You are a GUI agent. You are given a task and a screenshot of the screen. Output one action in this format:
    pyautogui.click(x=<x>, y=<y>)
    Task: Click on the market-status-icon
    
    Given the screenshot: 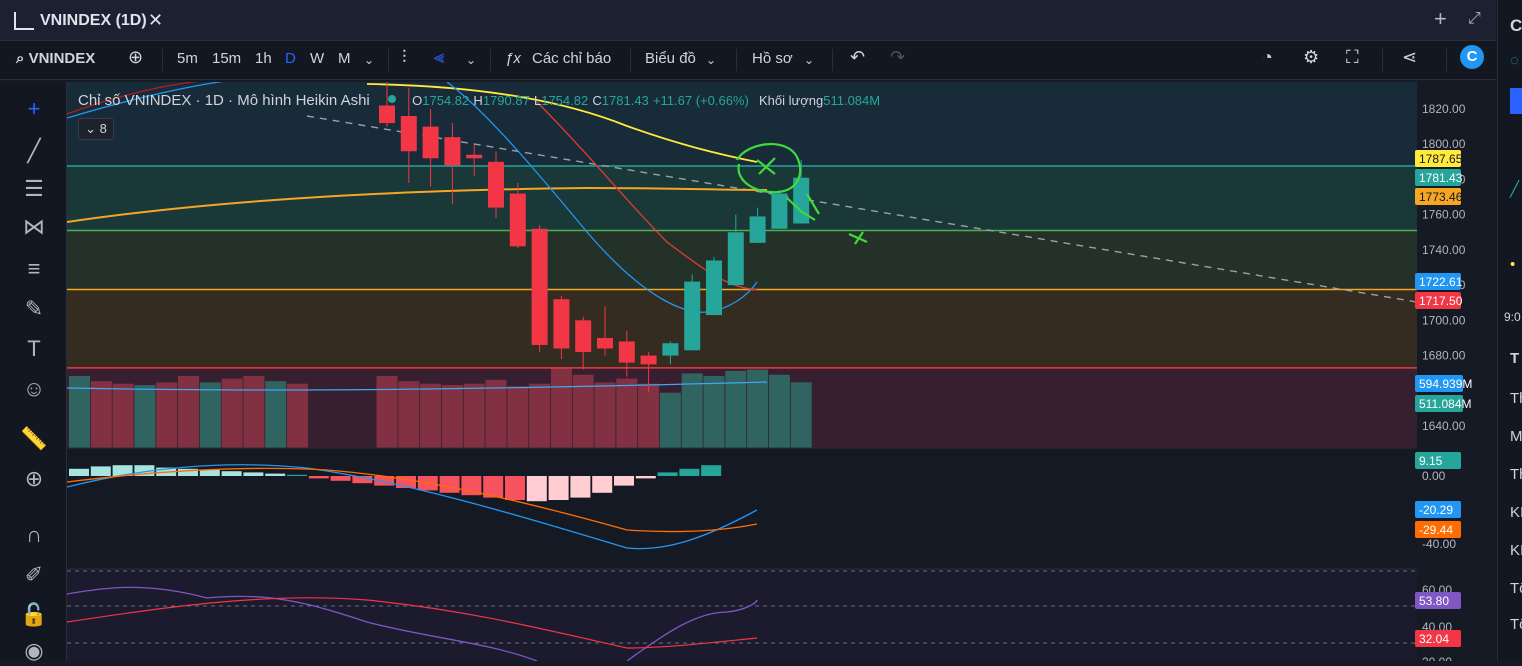 What is the action you would take?
    pyautogui.click(x=391, y=99)
    